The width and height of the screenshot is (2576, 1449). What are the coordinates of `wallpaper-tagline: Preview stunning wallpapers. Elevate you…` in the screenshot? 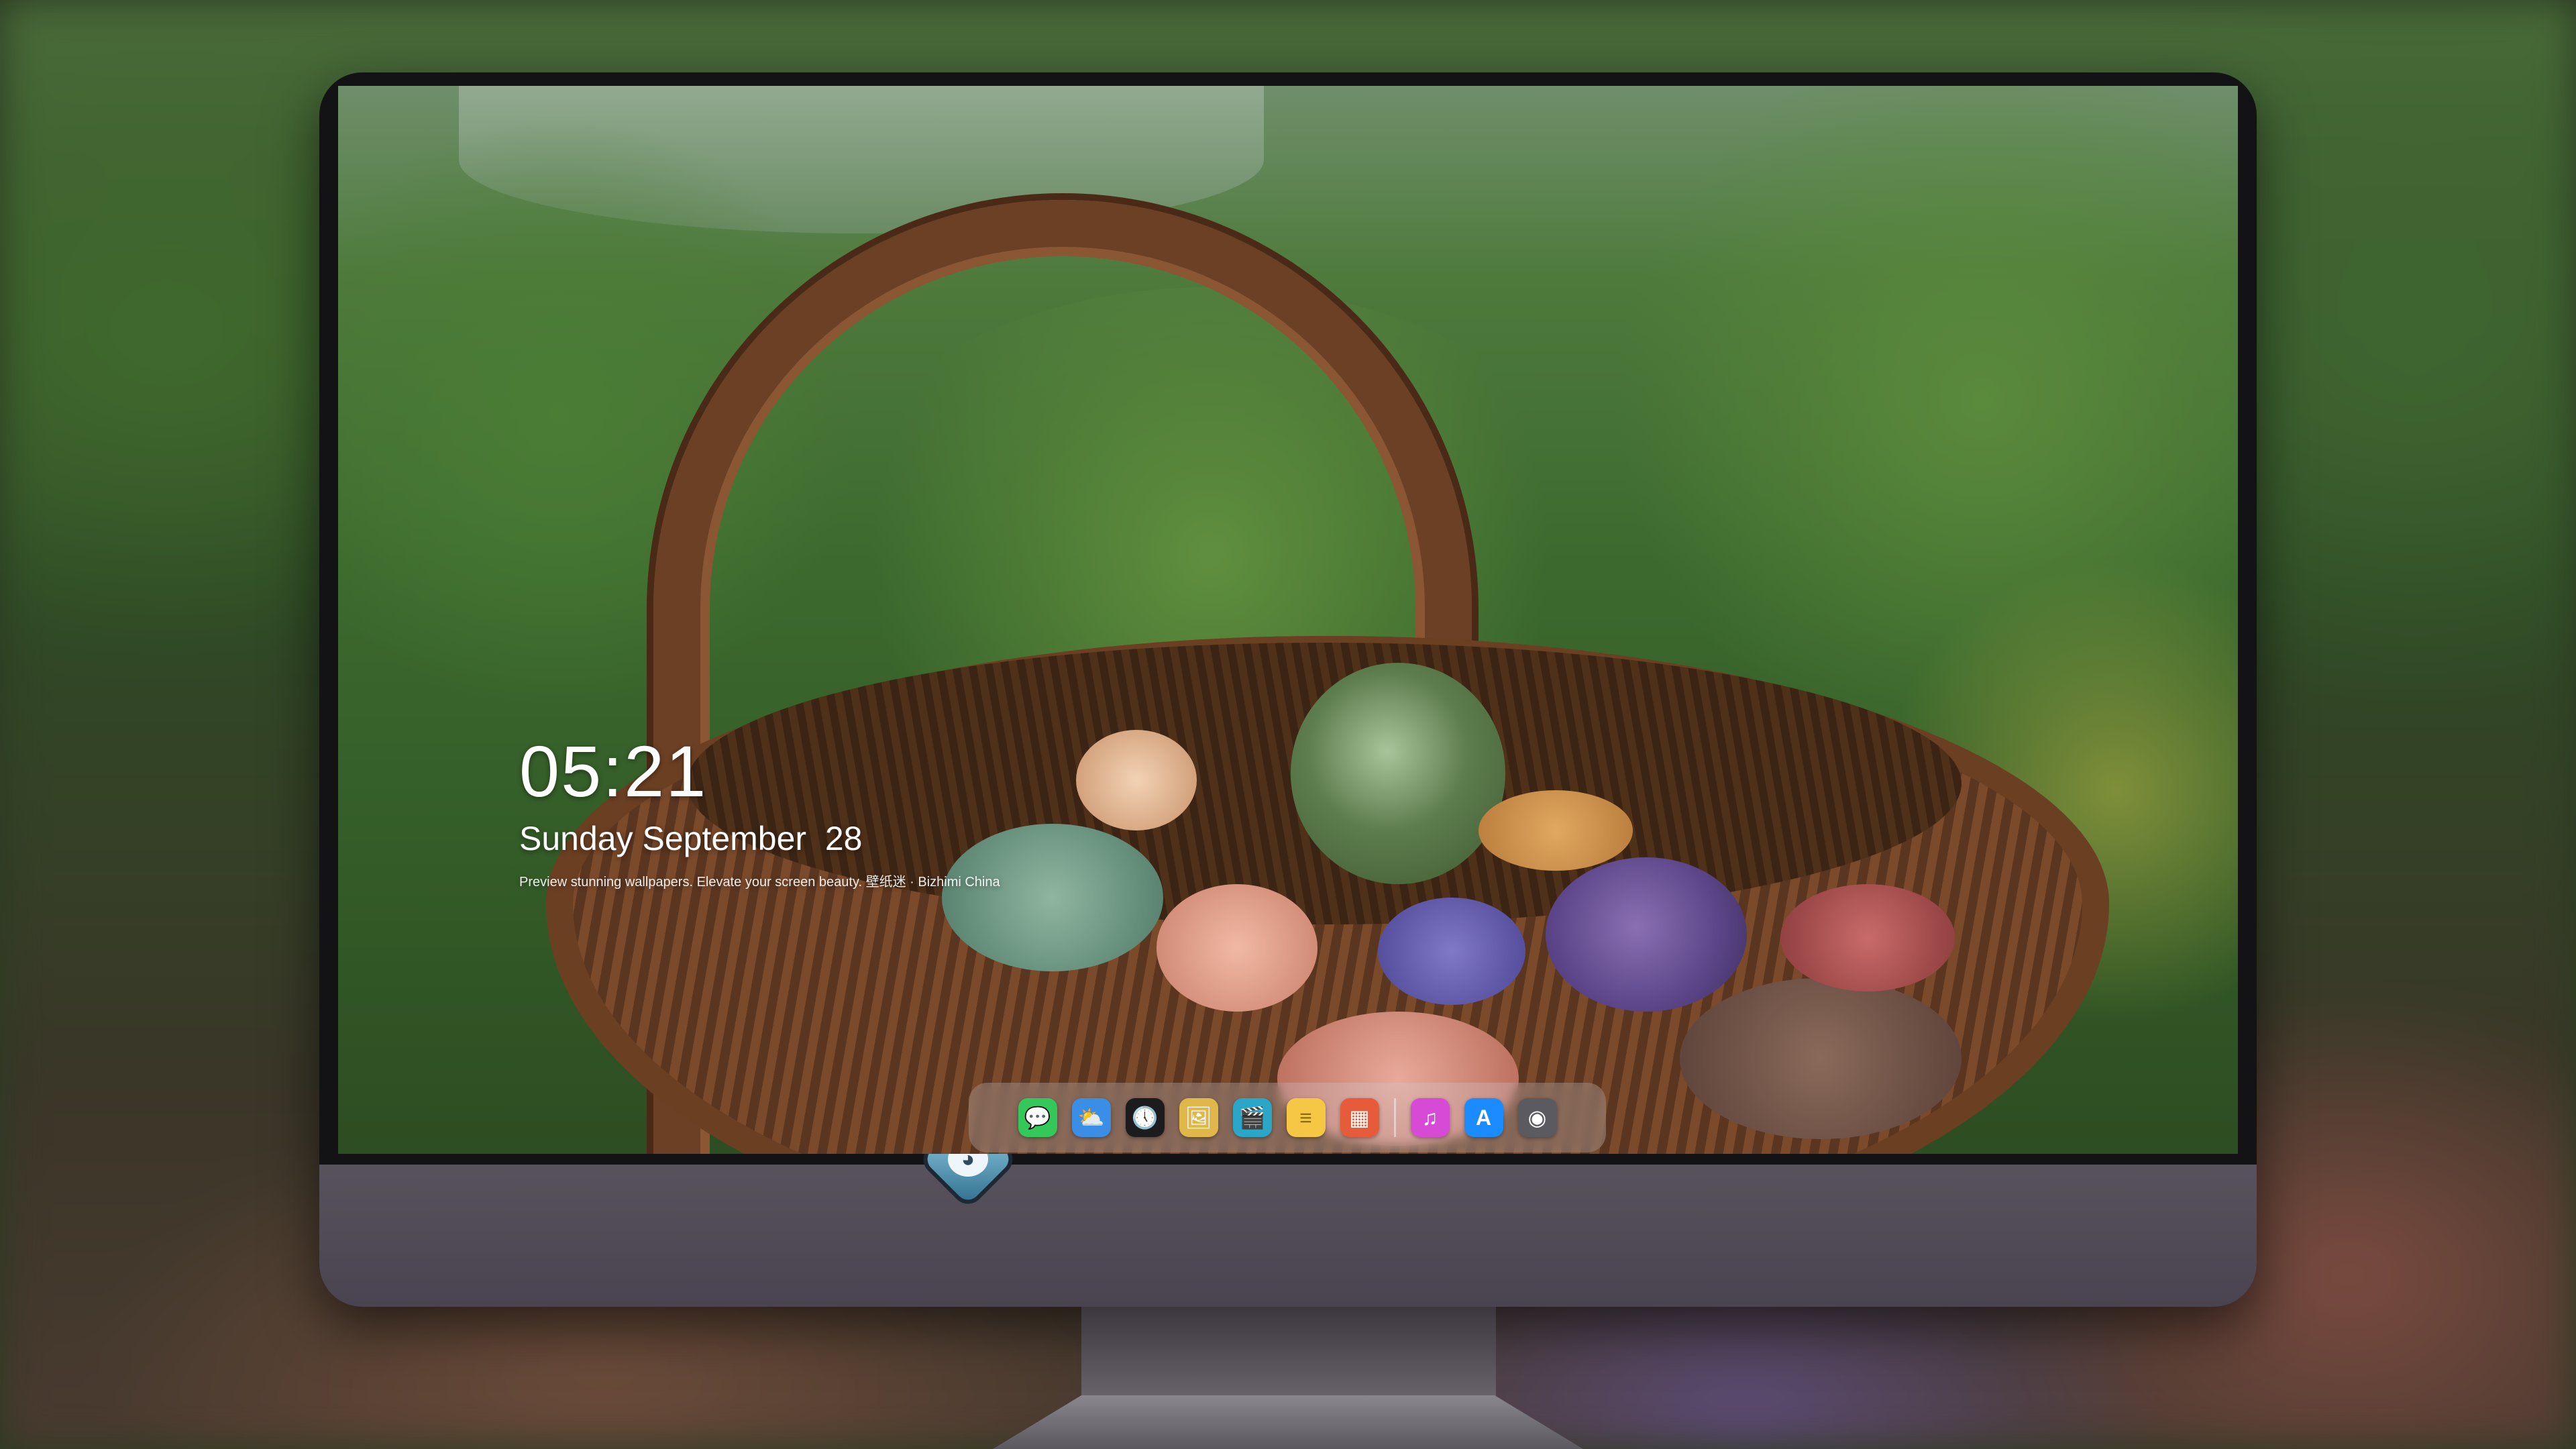 It's located at (759, 882).